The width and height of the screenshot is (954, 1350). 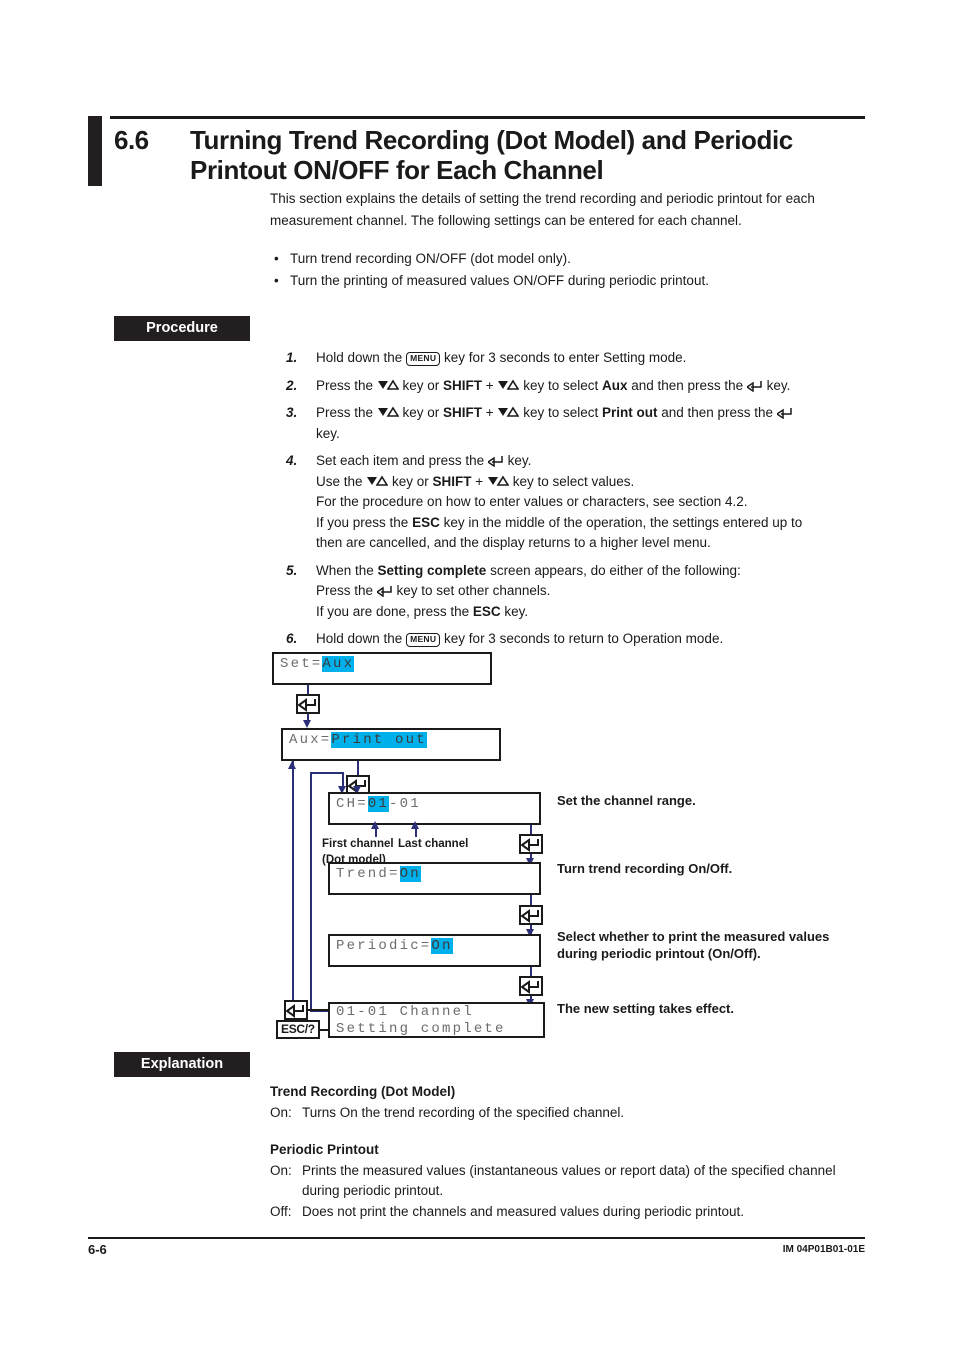 What do you see at coordinates (626, 800) in the screenshot?
I see `note-channel-range: Set the channel range.` at bounding box center [626, 800].